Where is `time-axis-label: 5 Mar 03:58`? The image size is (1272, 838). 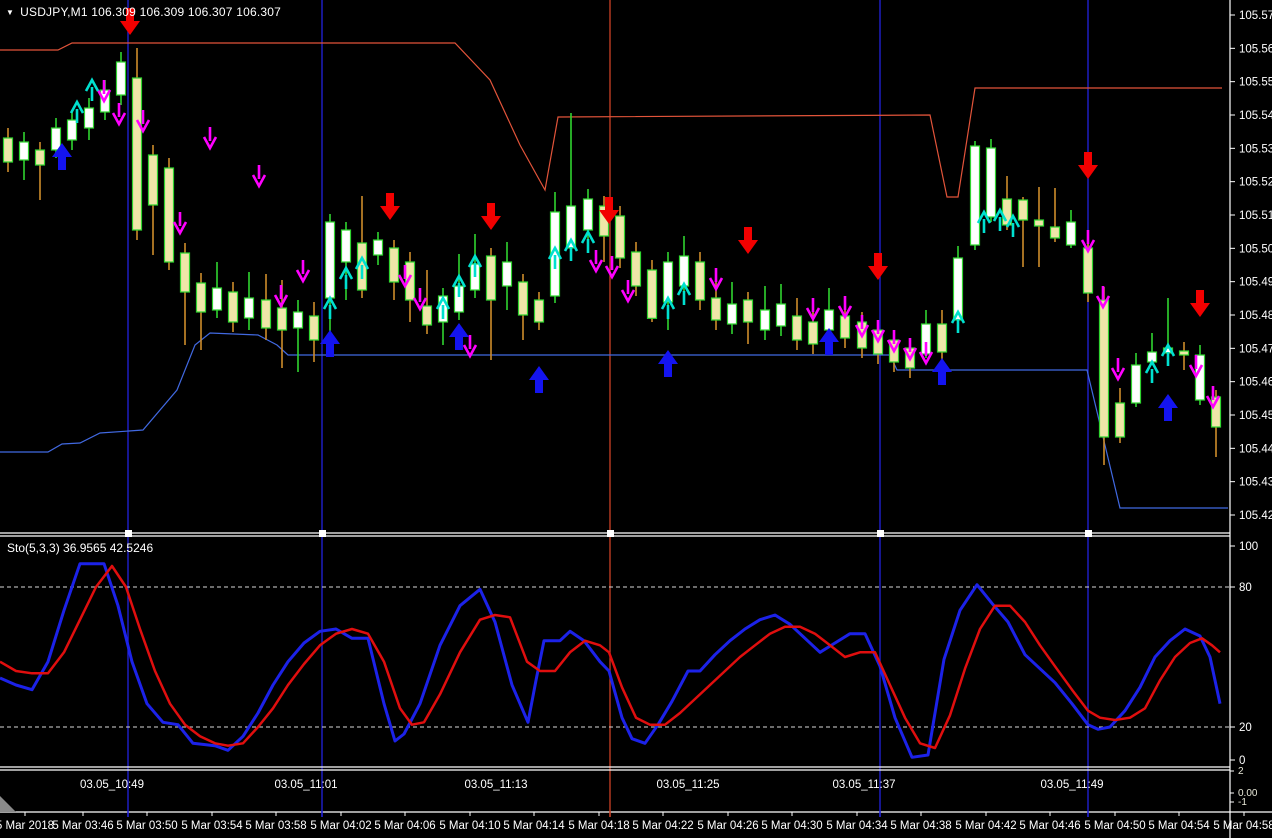
time-axis-label: 5 Mar 03:58 is located at coordinates (275, 826).